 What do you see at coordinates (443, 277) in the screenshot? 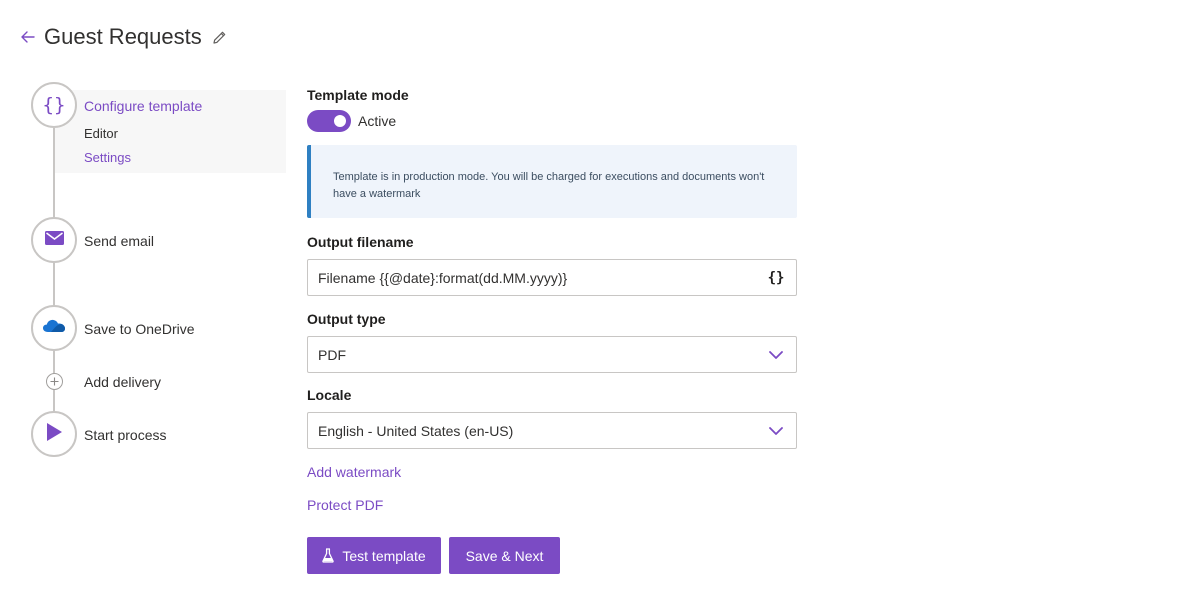
I see `output-filename-value: Filename {{@date}:format(dd.MM.yyyy)}` at bounding box center [443, 277].